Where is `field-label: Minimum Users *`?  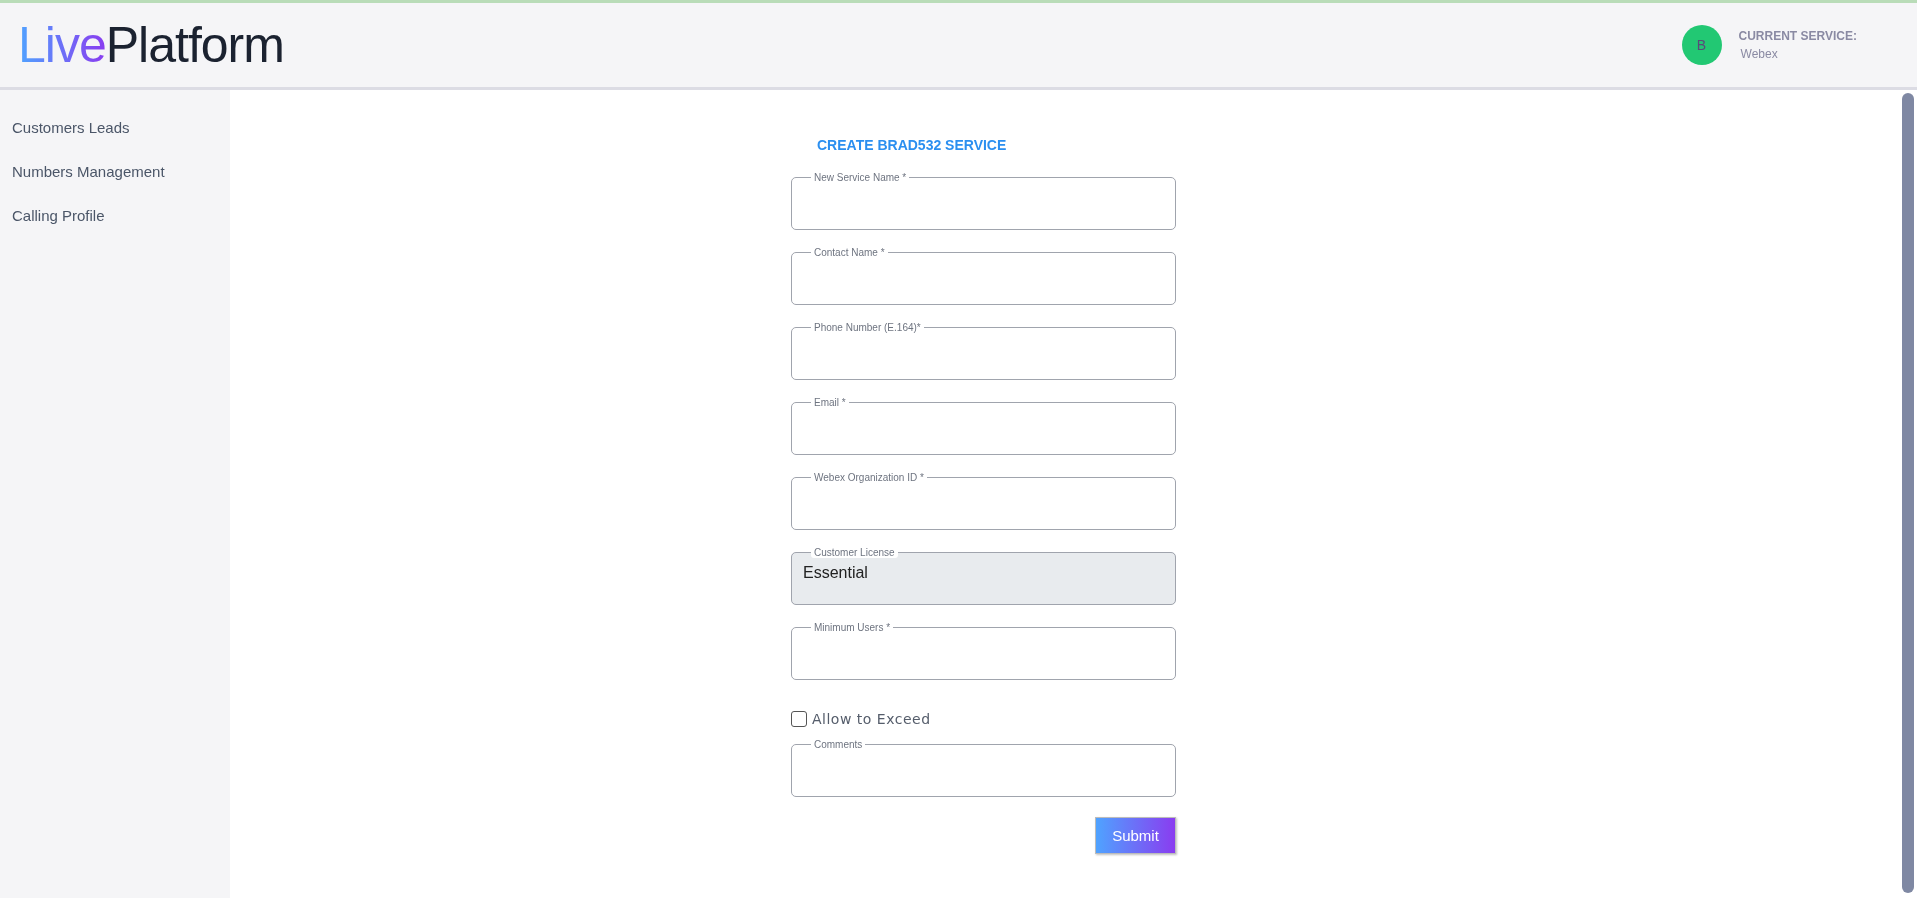 field-label: Minimum Users * is located at coordinates (852, 627).